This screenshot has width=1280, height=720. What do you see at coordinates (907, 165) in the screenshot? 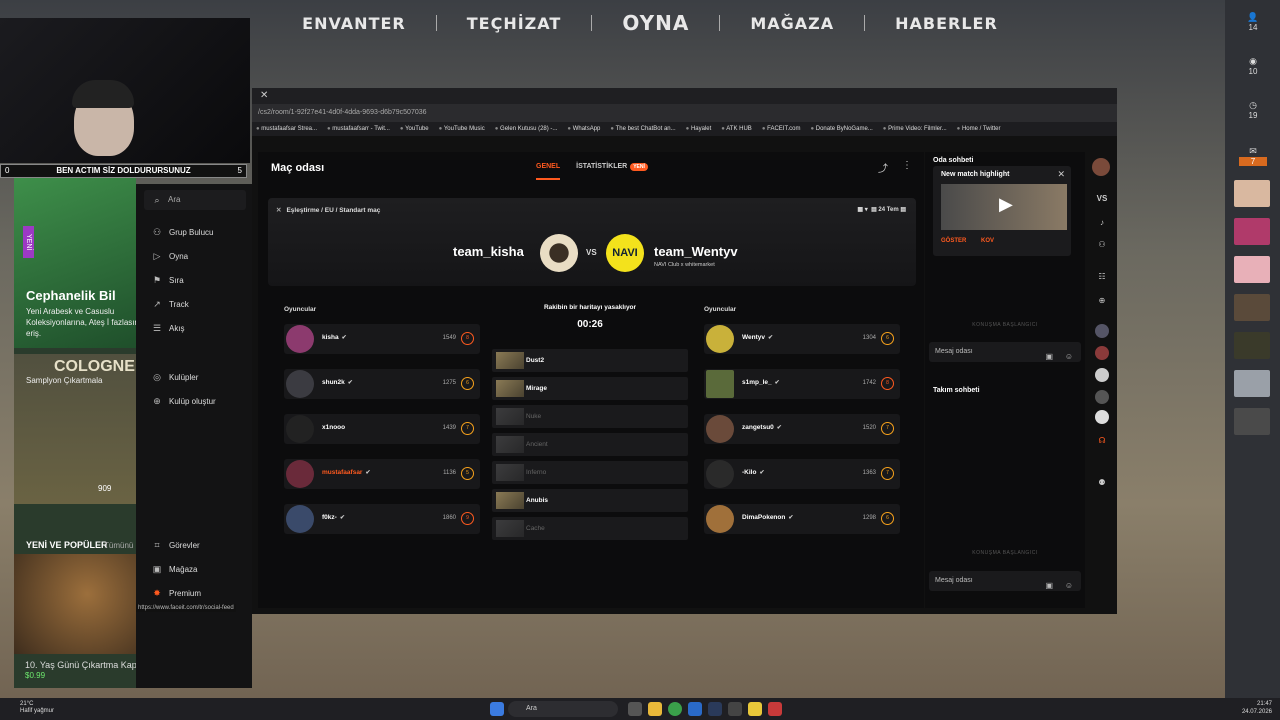
I see `more-menu-icon: ⋮` at bounding box center [907, 165].